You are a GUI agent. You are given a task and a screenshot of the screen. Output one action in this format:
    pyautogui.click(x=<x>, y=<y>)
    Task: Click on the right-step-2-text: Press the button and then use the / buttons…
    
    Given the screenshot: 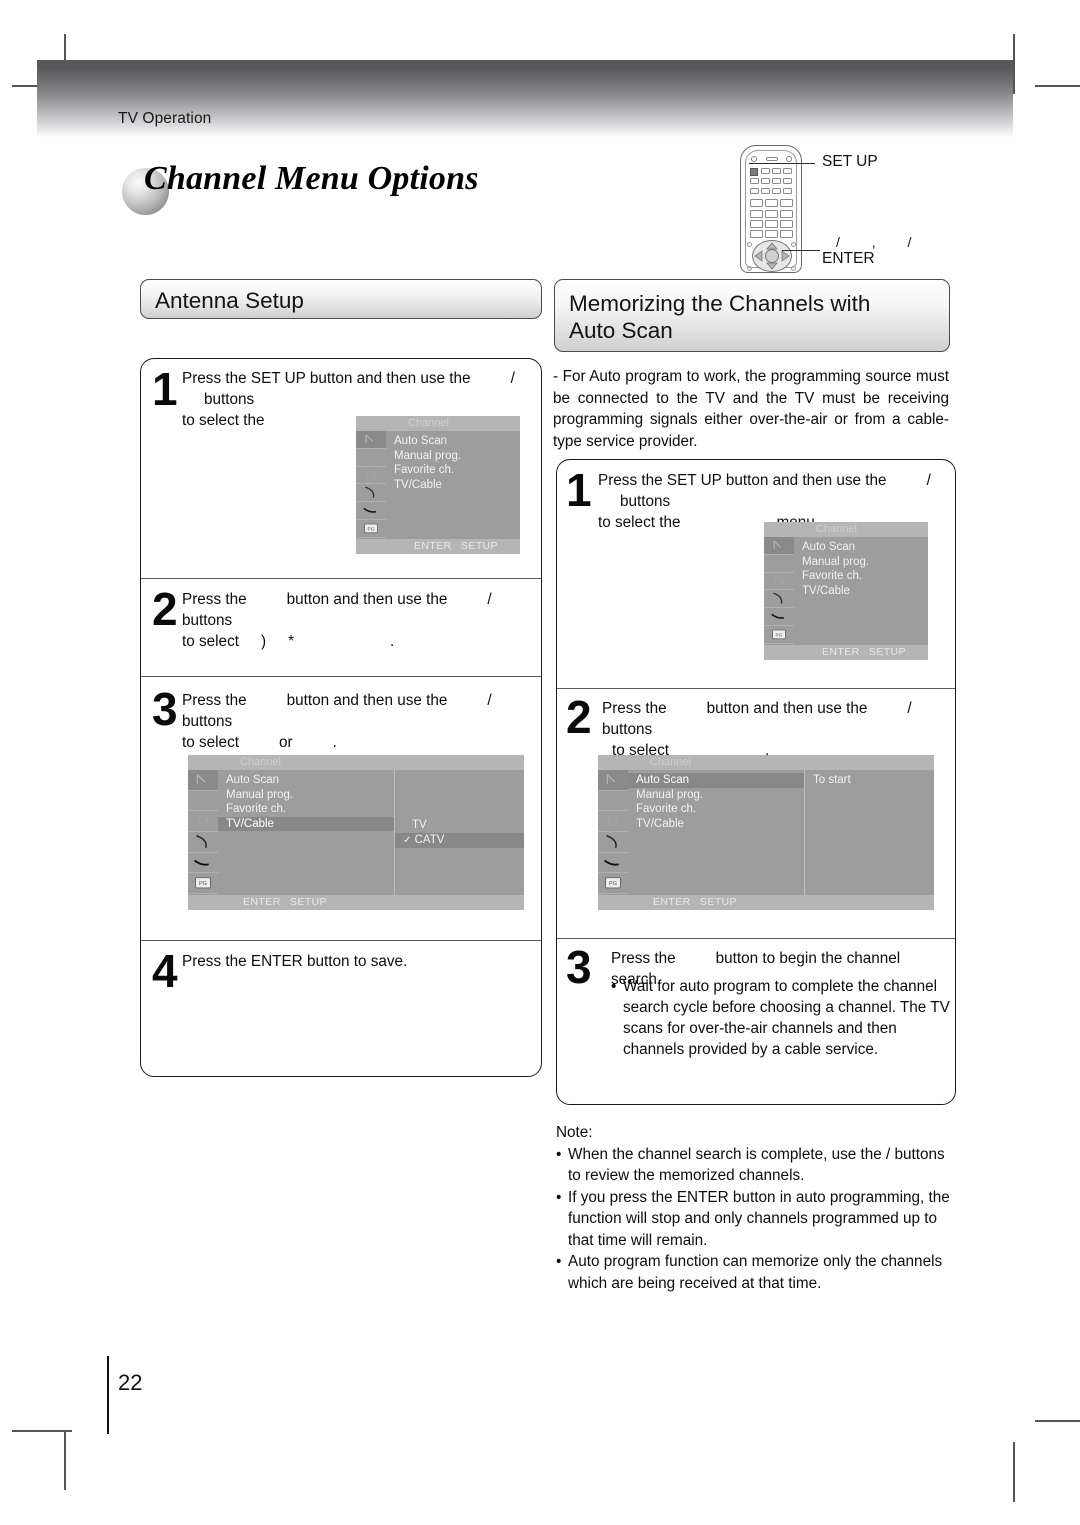 What is the action you would take?
    pyautogui.click(x=777, y=729)
    